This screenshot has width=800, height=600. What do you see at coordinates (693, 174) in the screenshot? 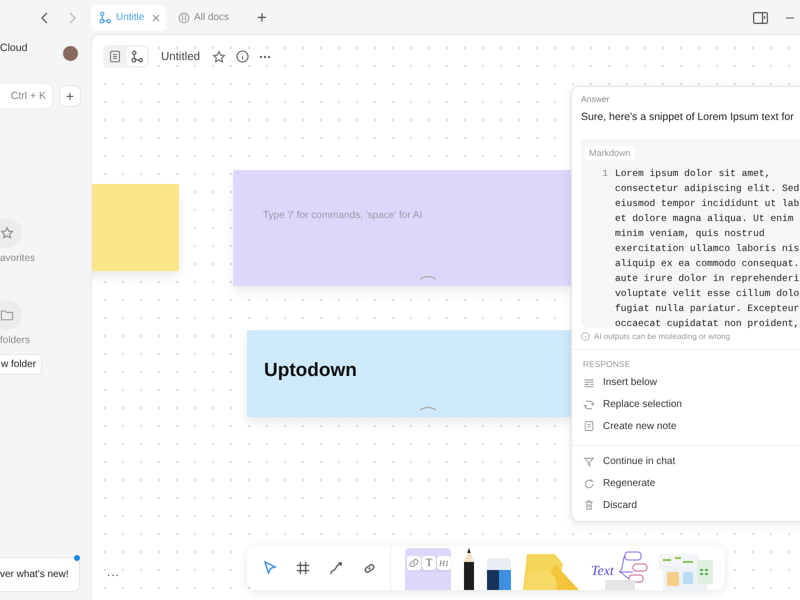
I see `code-line: Lorem ipsum dolor sit amet,` at bounding box center [693, 174].